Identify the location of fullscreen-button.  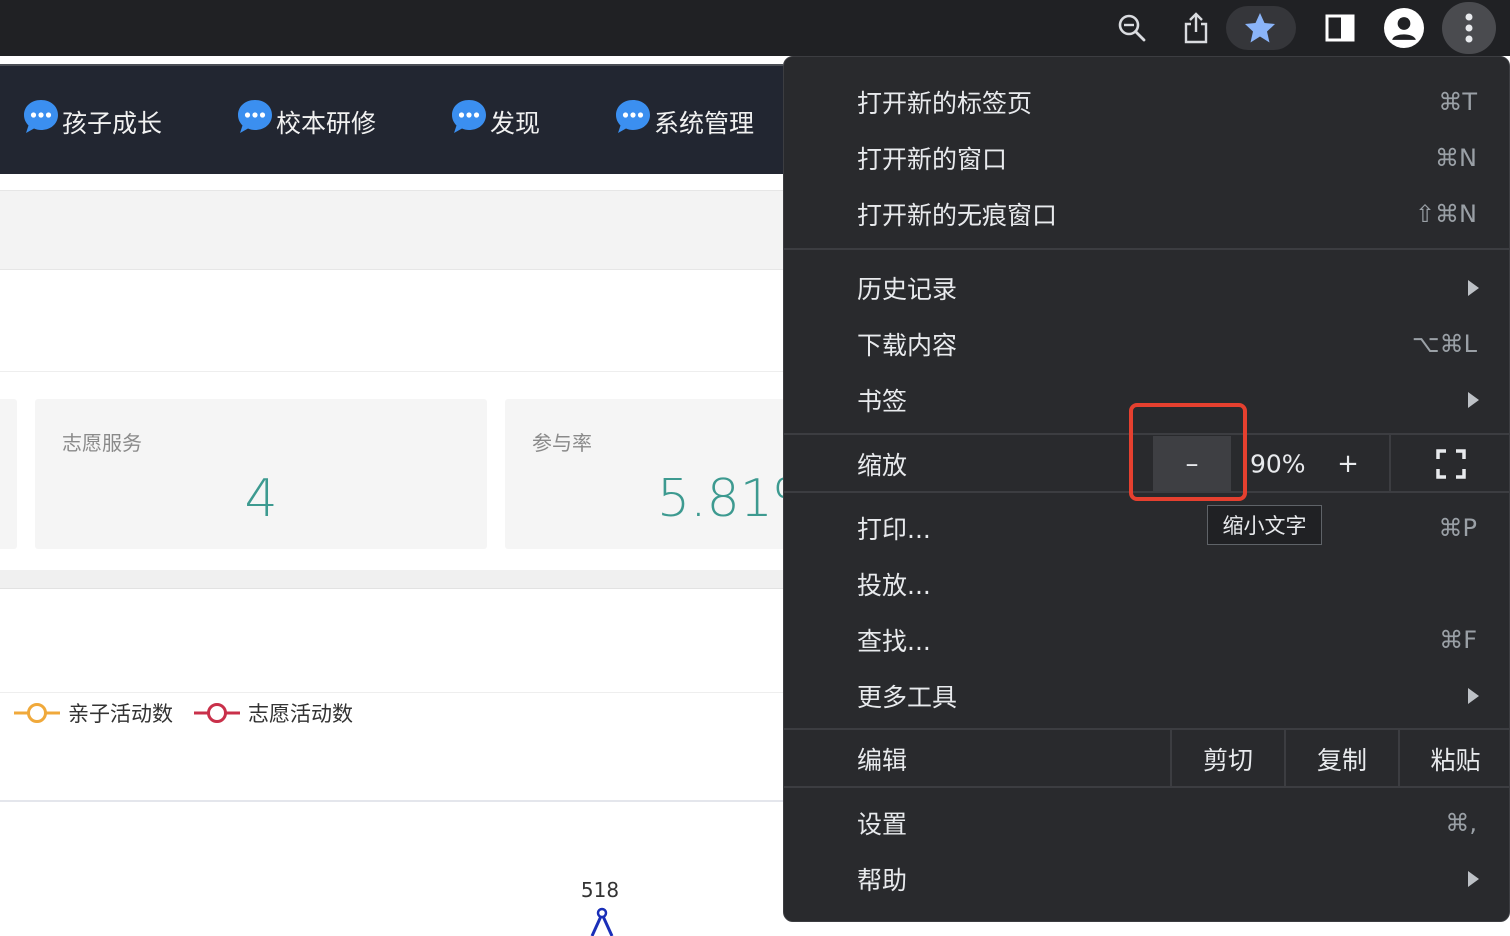
(1450, 464).